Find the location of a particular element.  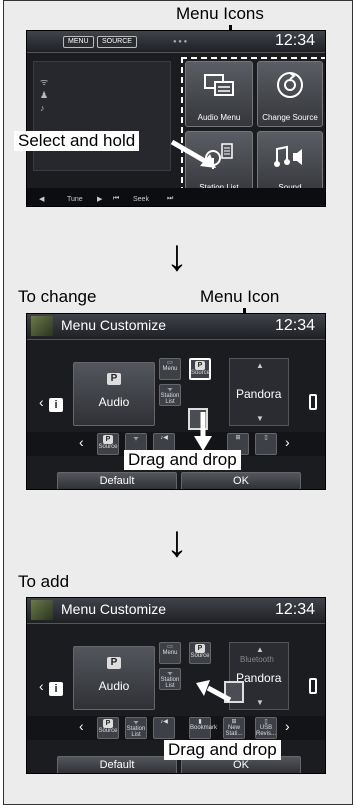

drag-left-arrow is located at coordinates (214, 691).